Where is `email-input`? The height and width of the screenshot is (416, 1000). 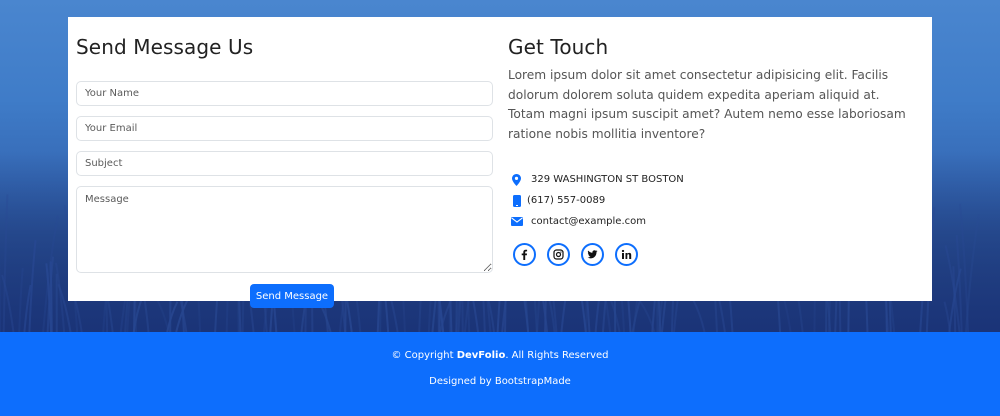 email-input is located at coordinates (284, 128).